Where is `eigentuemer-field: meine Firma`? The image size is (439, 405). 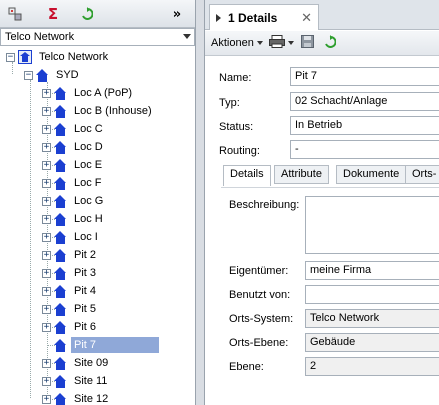 eigentuemer-field: meine Firma is located at coordinates (372, 270).